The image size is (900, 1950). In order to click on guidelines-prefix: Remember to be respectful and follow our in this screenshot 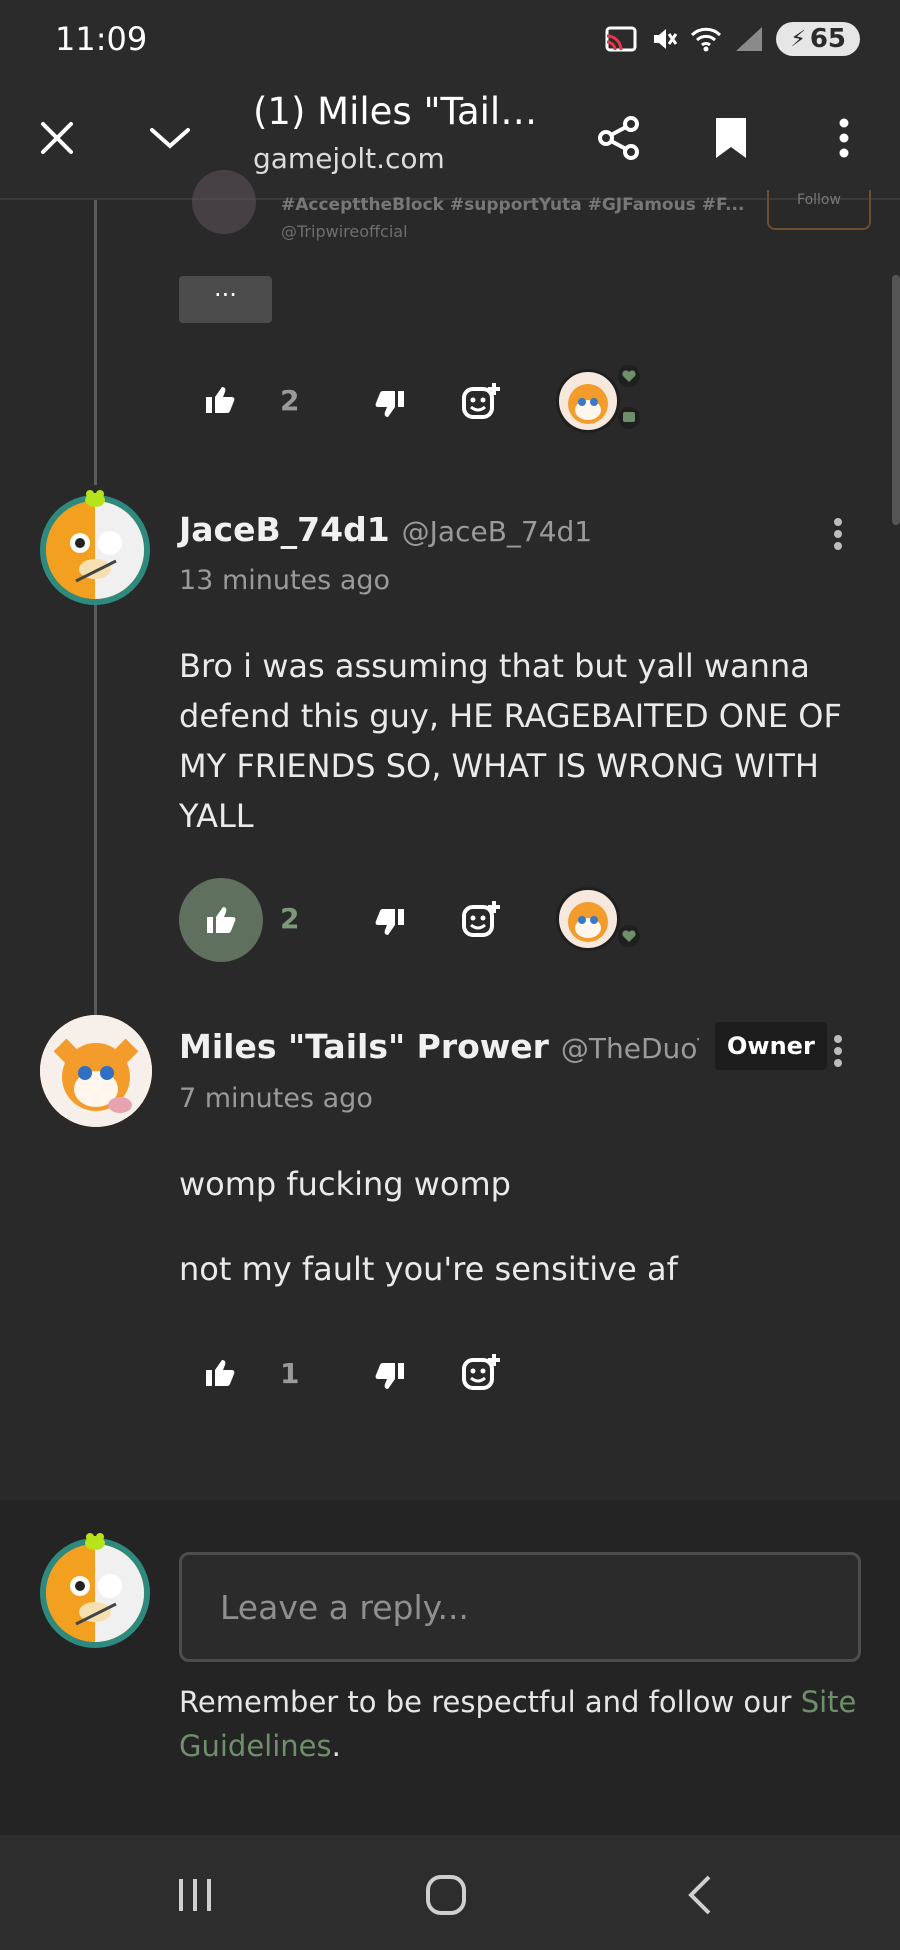, I will do `click(490, 1702)`.